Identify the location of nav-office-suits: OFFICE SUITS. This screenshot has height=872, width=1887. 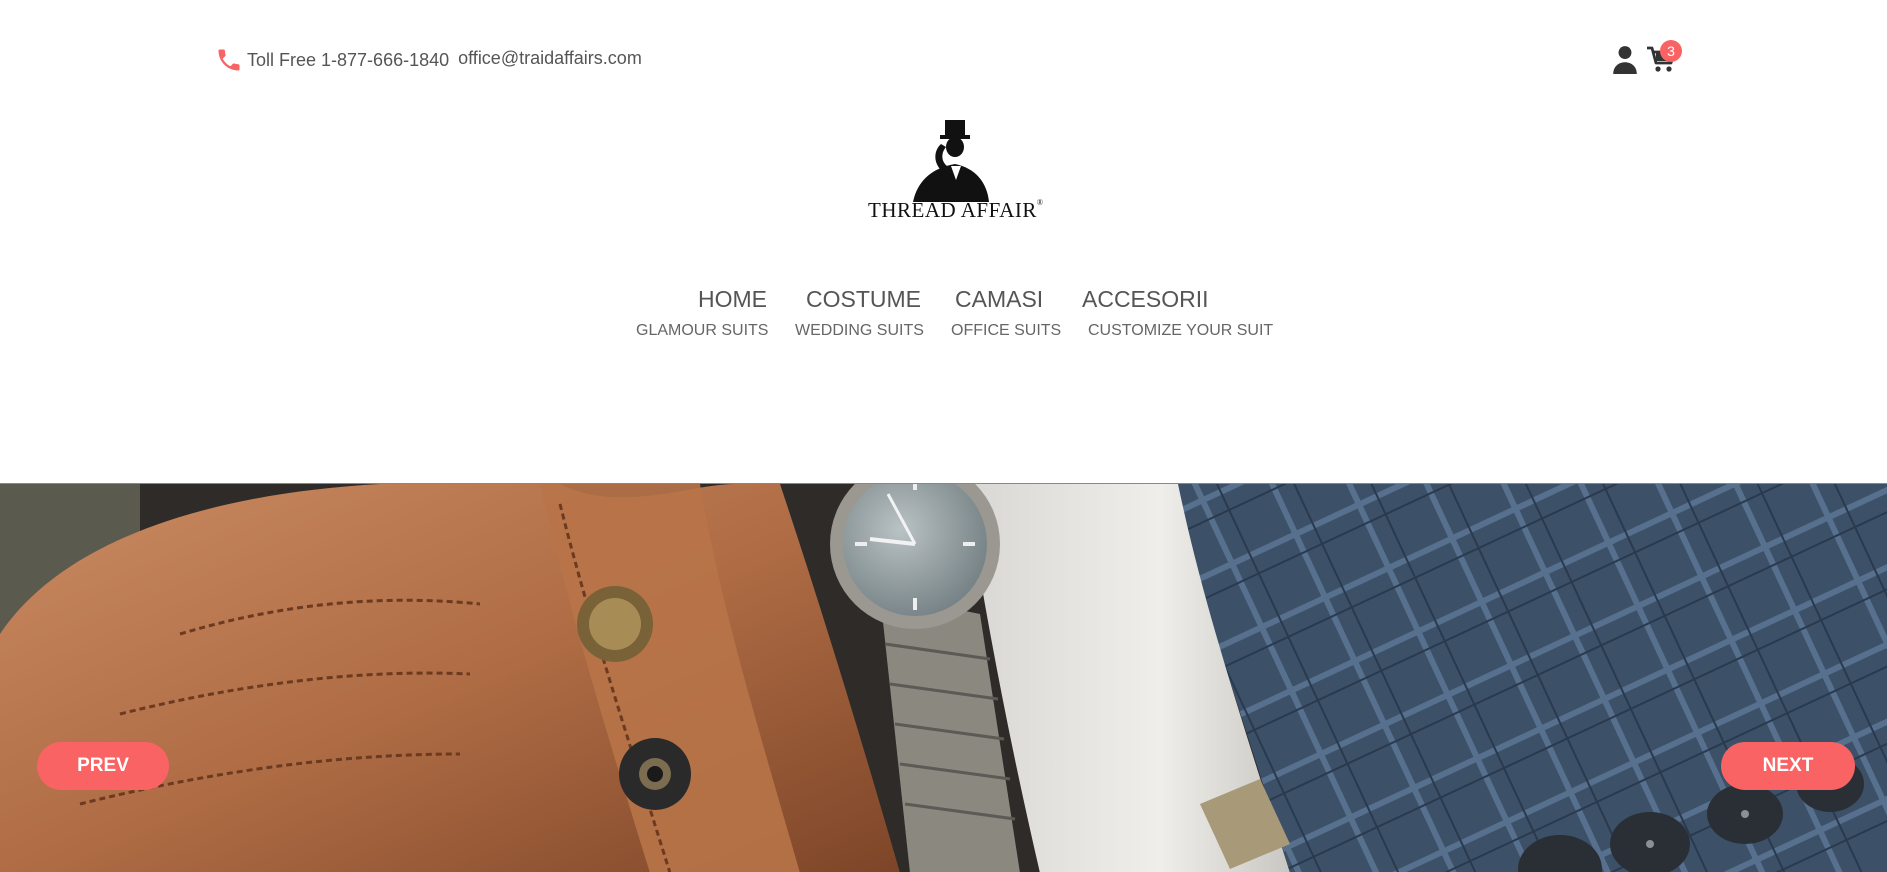
(1006, 331).